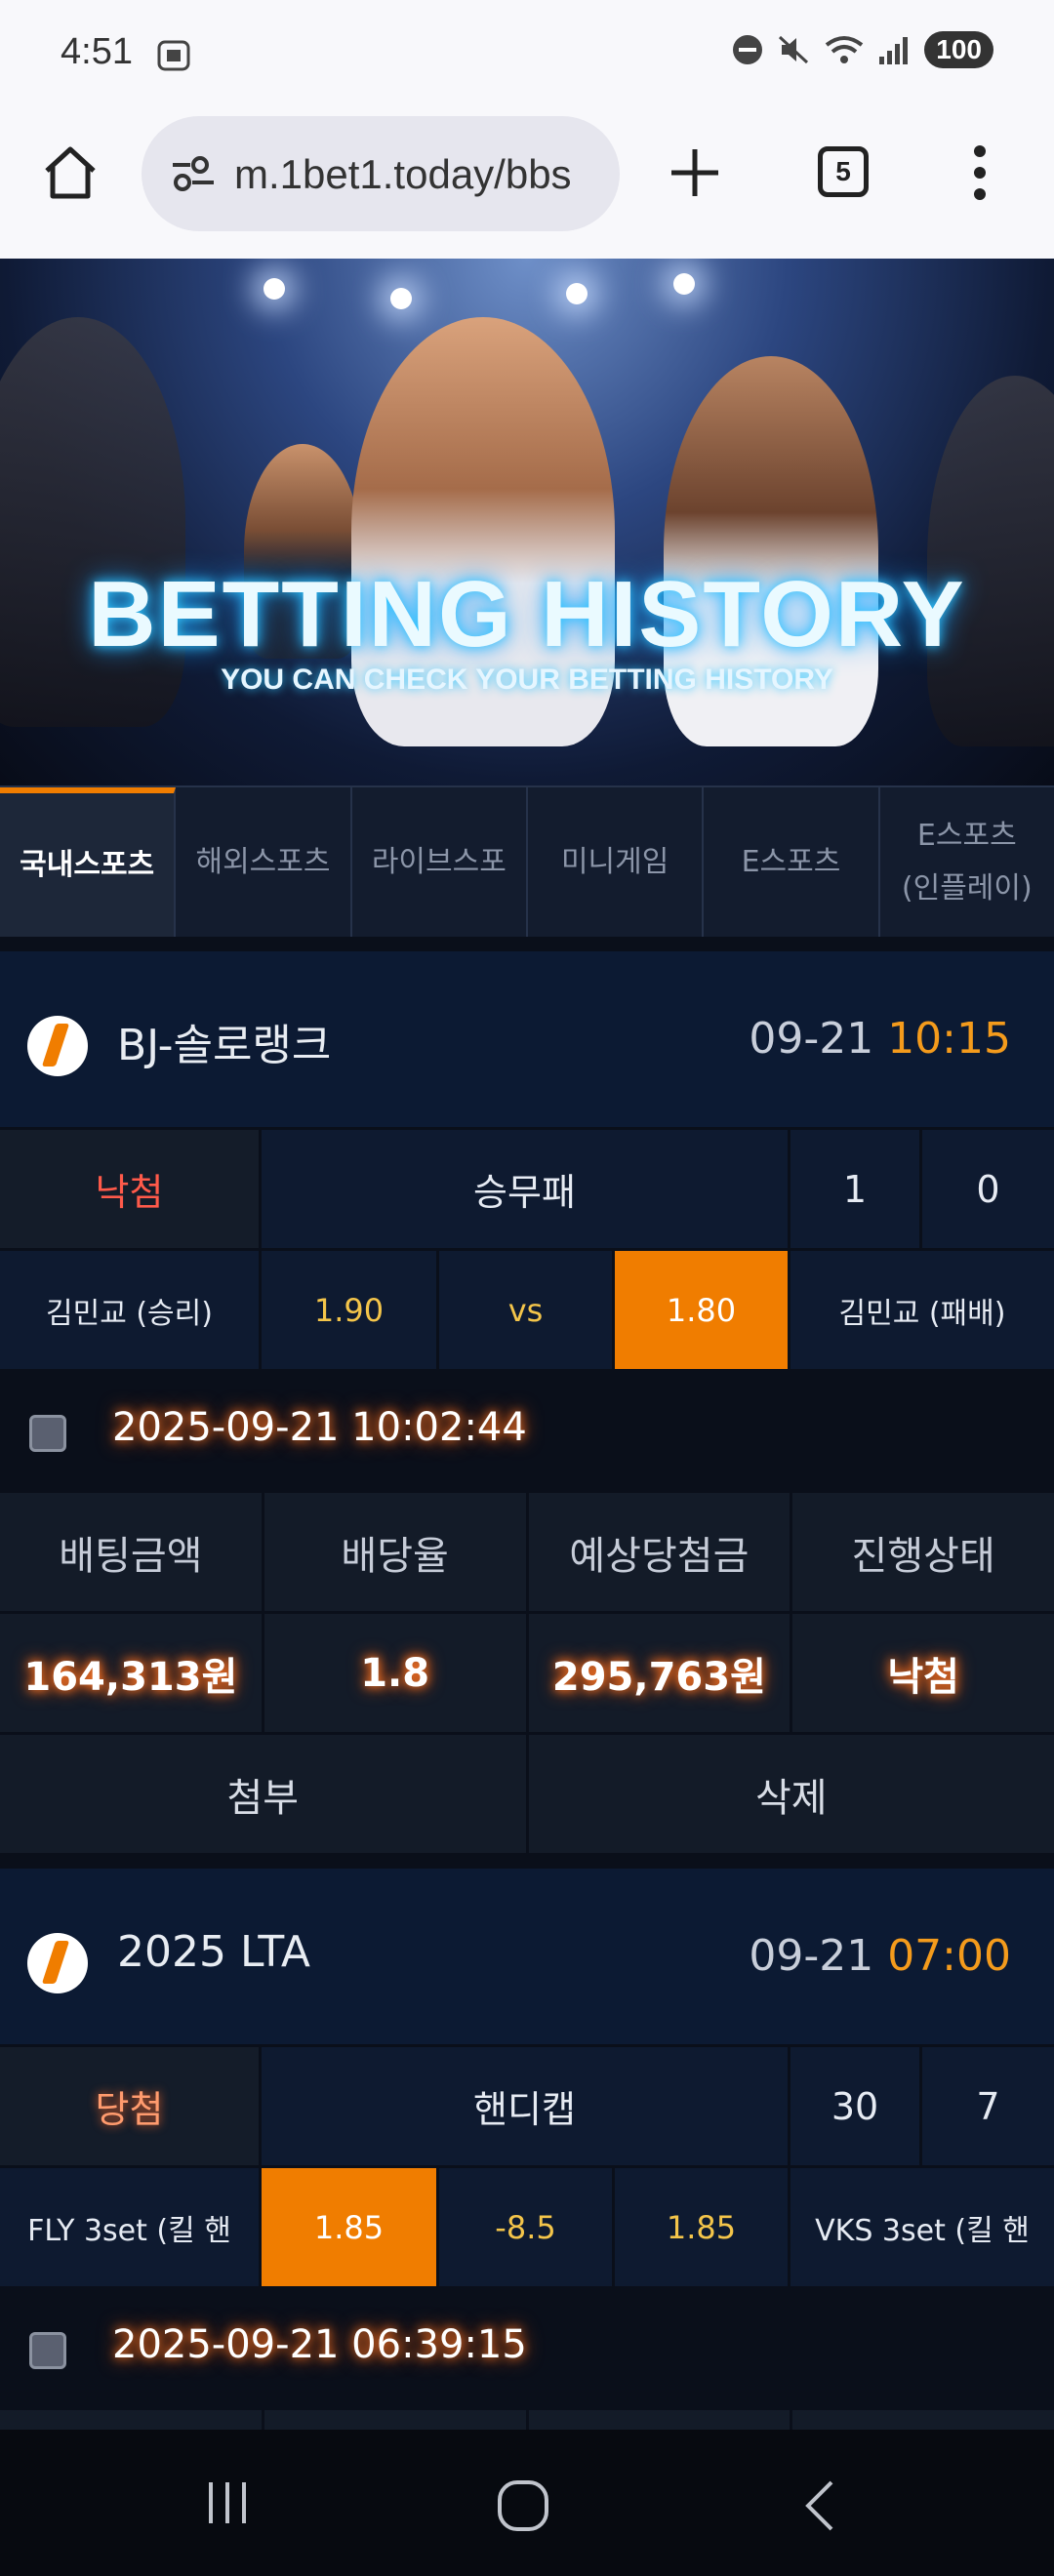  What do you see at coordinates (224, 1045) in the screenshot?
I see `league-name: BJ-솔로랭크` at bounding box center [224, 1045].